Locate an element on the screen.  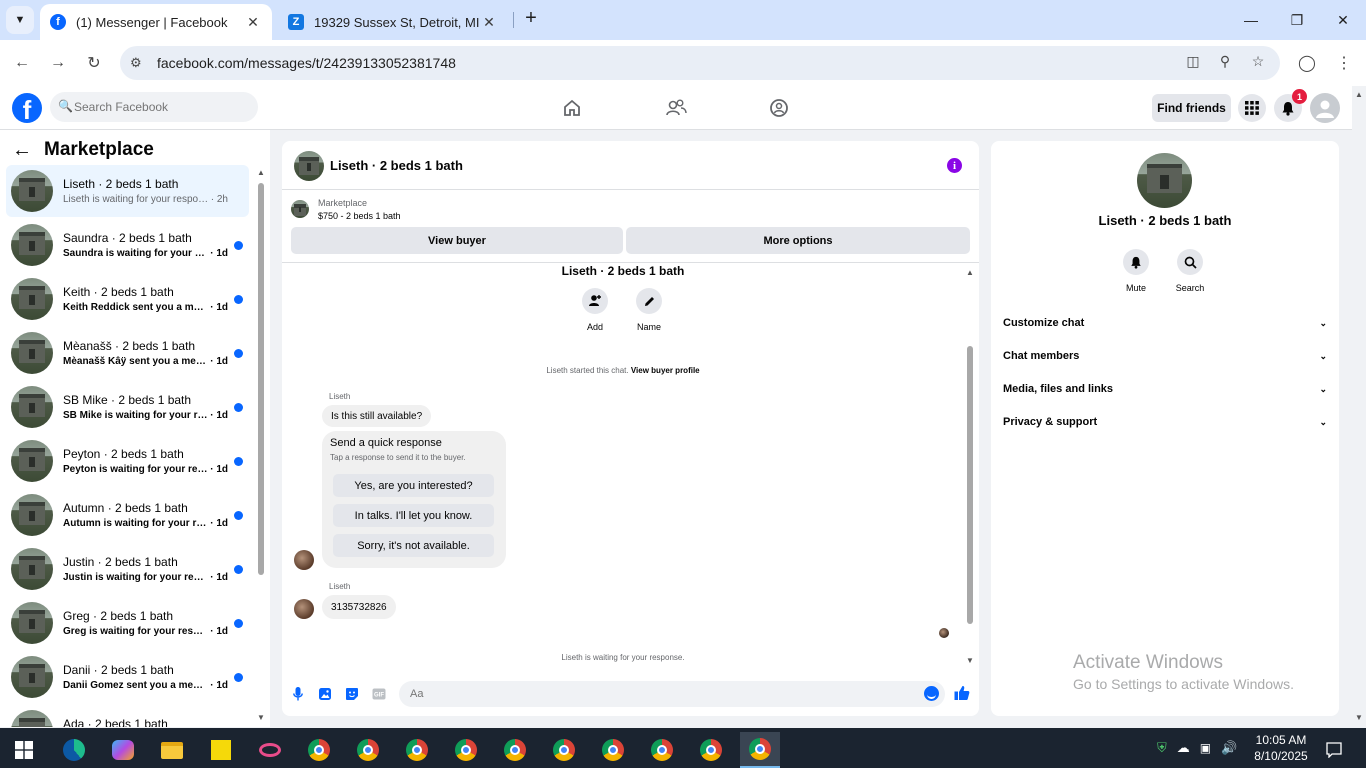
friends-icon is located at coordinates (676, 108).